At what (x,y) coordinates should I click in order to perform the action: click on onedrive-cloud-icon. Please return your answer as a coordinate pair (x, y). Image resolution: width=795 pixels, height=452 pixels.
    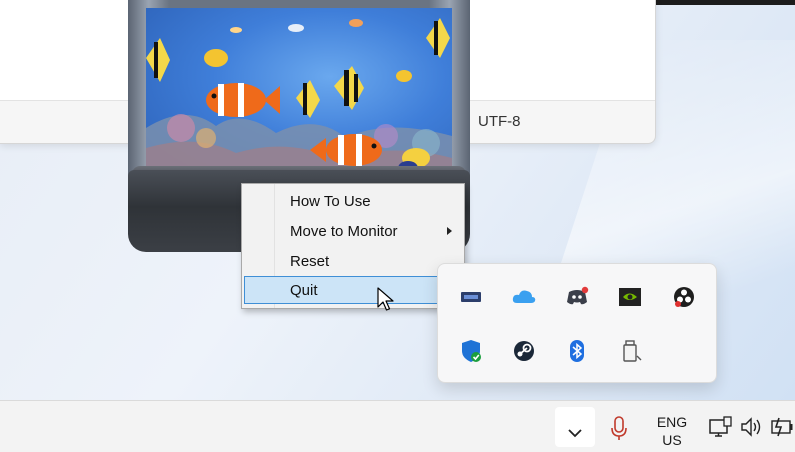
    Looking at the image, I should click on (524, 297).